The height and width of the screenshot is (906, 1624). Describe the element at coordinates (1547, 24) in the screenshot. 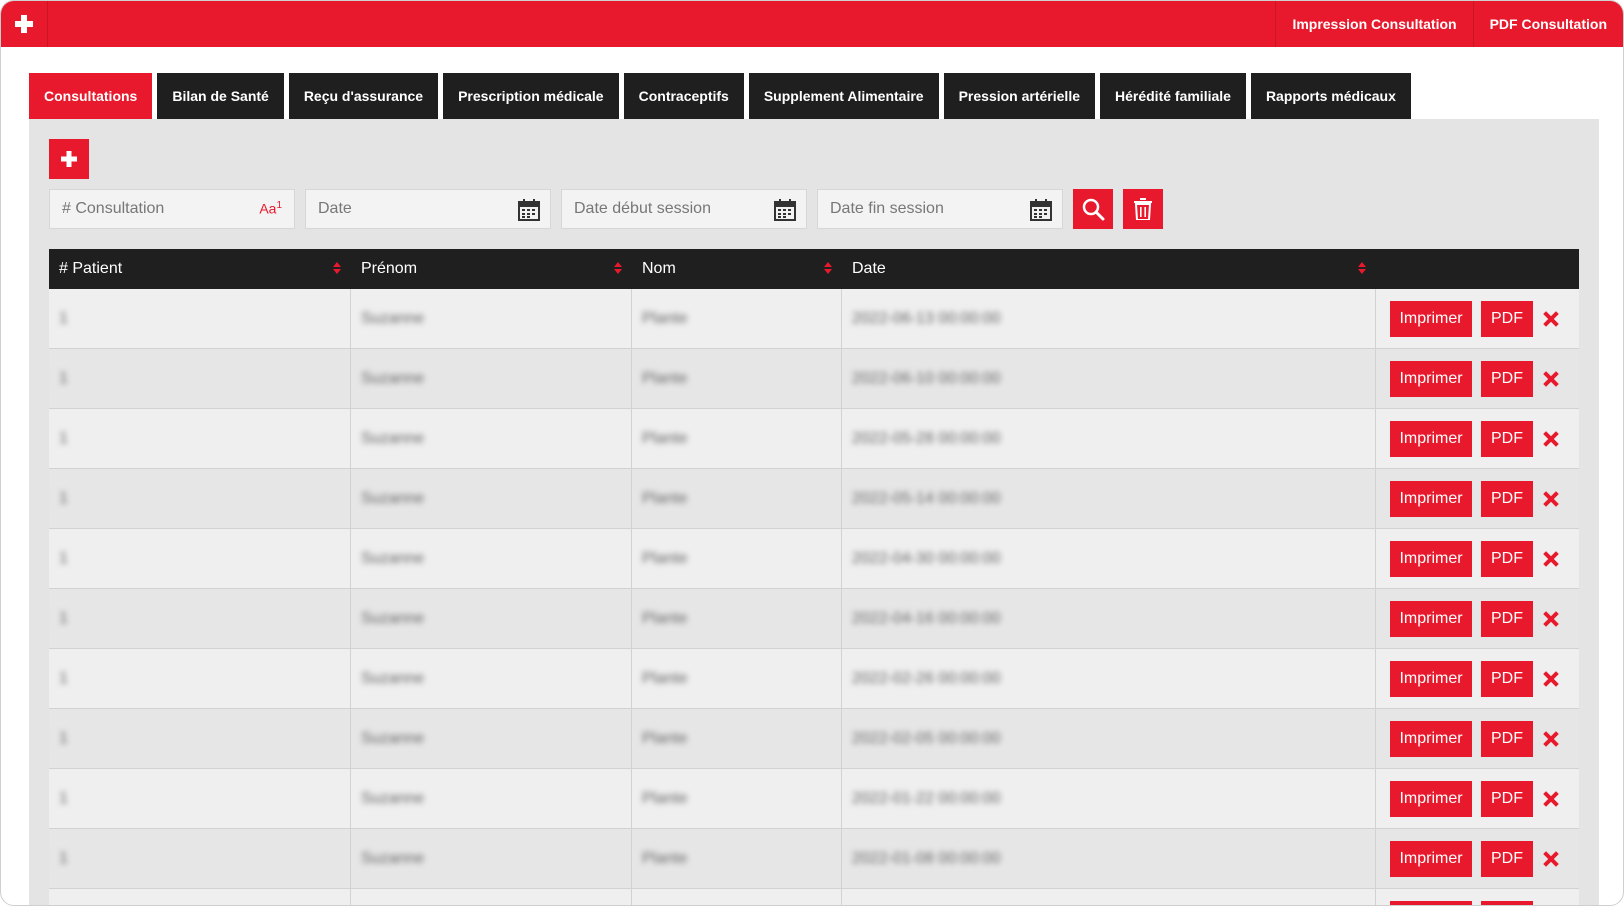

I see `pdf-consultation-link: PDF Consultation` at that location.